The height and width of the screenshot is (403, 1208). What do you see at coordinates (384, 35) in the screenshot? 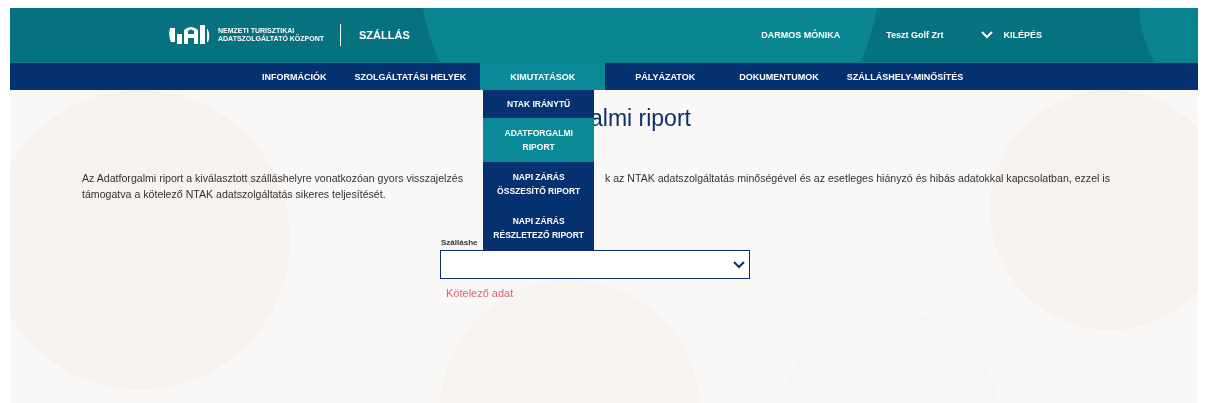
I see `app-name: SZÁLLÁS` at bounding box center [384, 35].